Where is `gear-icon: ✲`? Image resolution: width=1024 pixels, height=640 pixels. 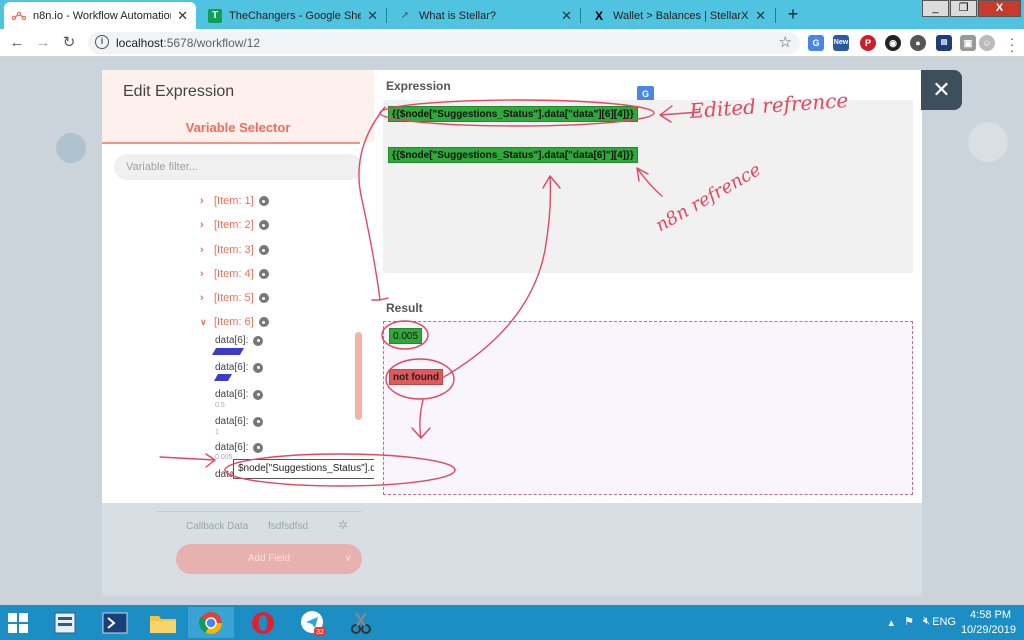
gear-icon: ✲ is located at coordinates (343, 525).